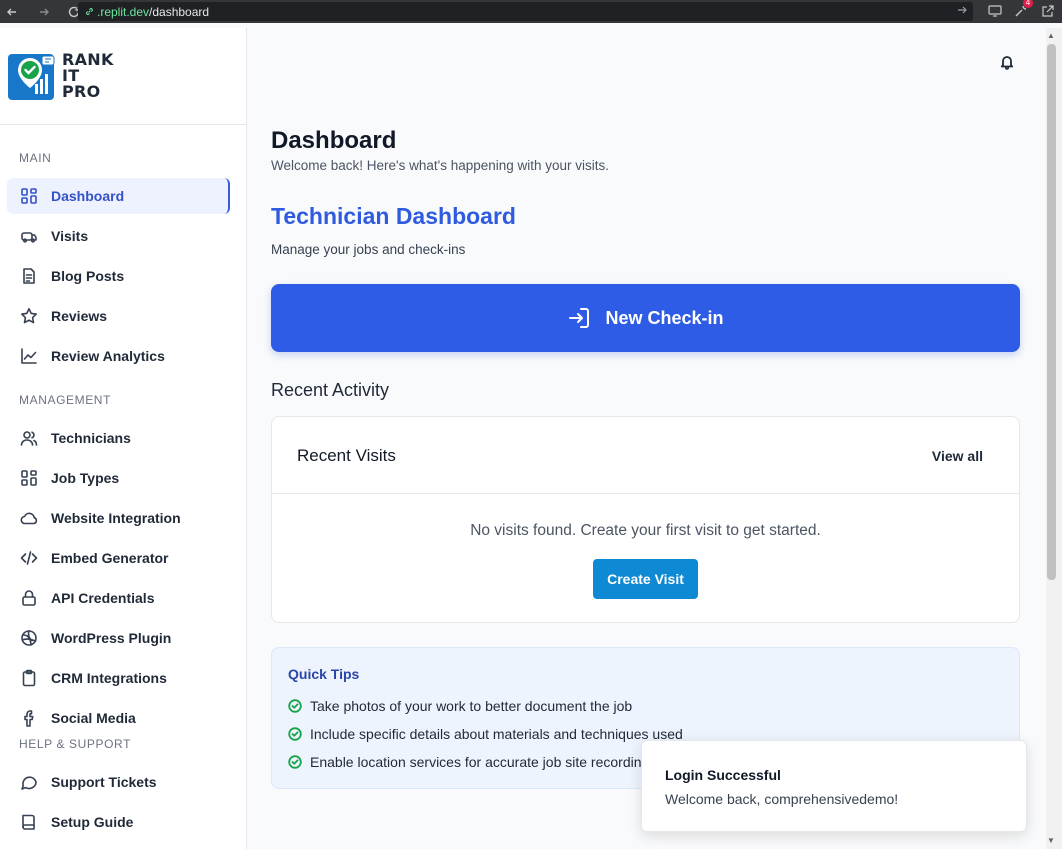 The image size is (1062, 849). What do you see at coordinates (346, 455) in the screenshot?
I see `recent-visits-title: Recent Visits` at bounding box center [346, 455].